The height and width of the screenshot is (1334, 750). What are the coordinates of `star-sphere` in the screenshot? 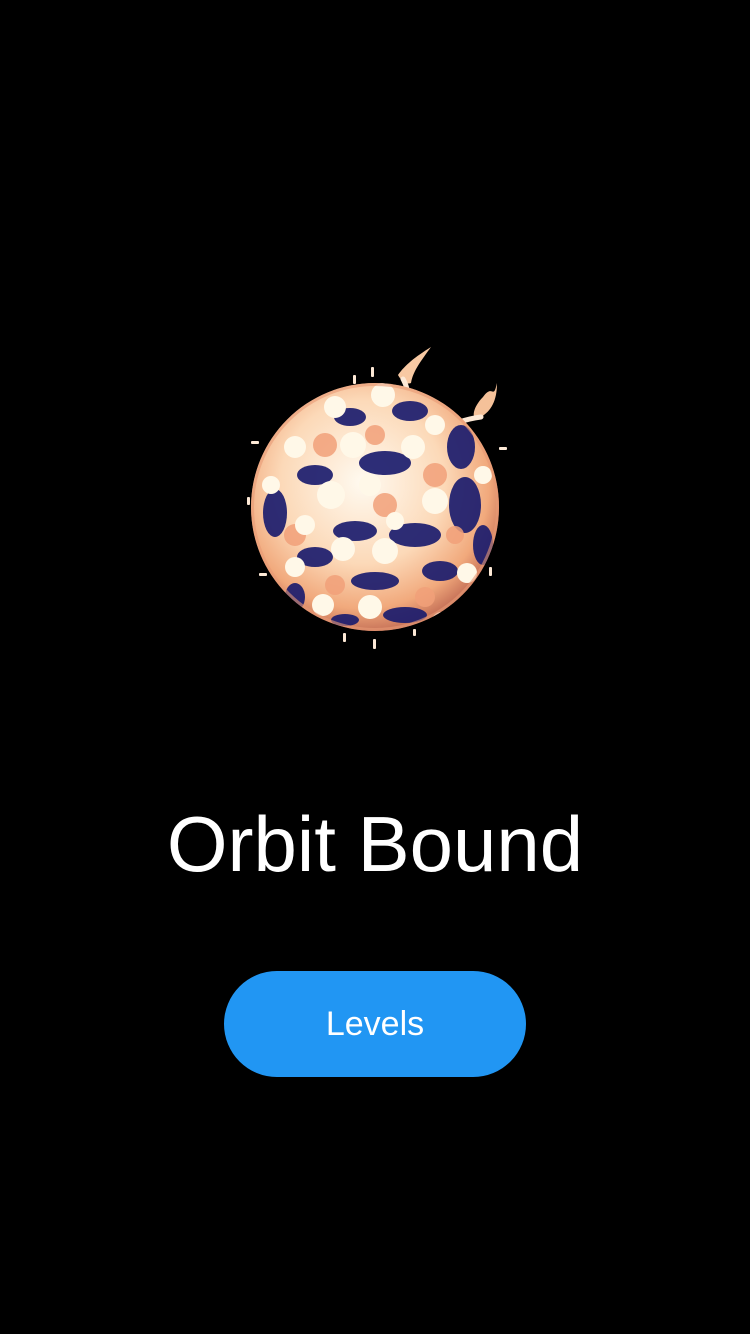 It's located at (375, 507).